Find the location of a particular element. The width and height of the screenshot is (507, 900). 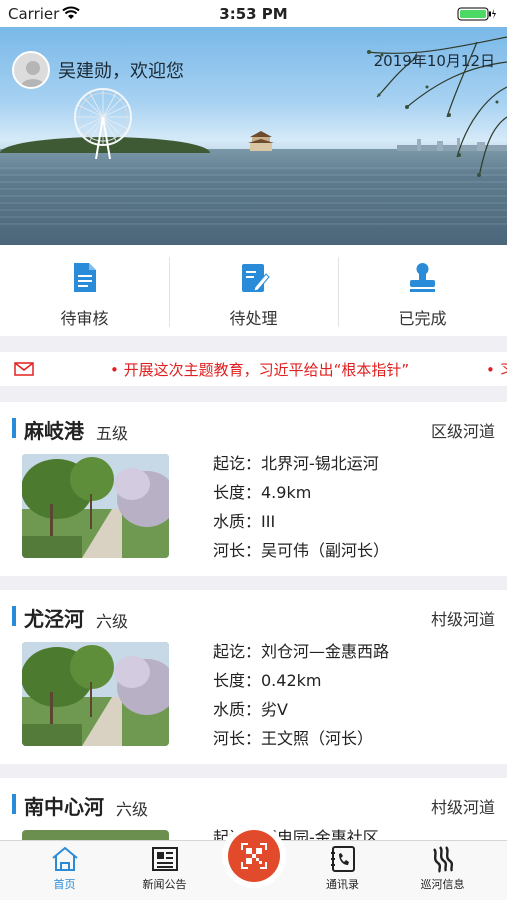

water-quality: 水质：劣V is located at coordinates (250, 709).